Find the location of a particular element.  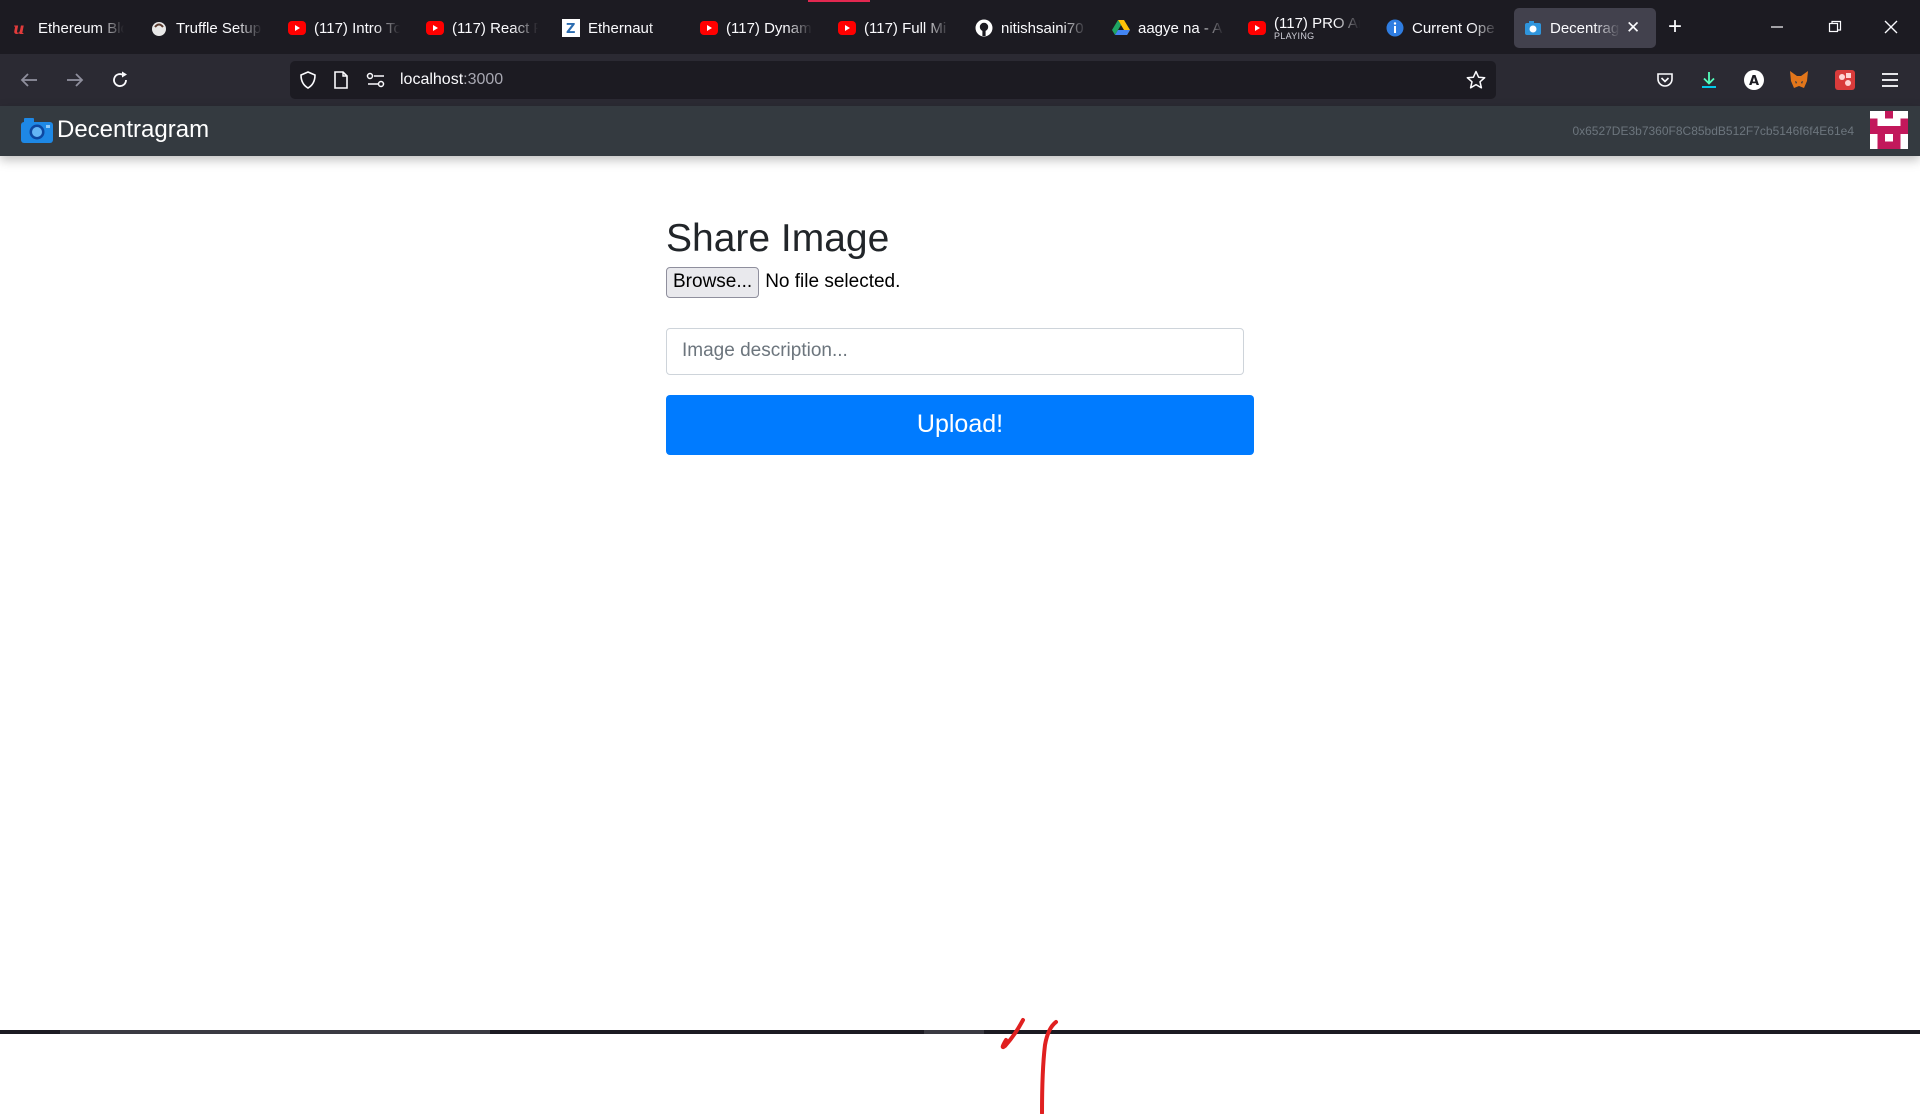

tab-github: nitishsaini70 is located at coordinates (1031, 28).